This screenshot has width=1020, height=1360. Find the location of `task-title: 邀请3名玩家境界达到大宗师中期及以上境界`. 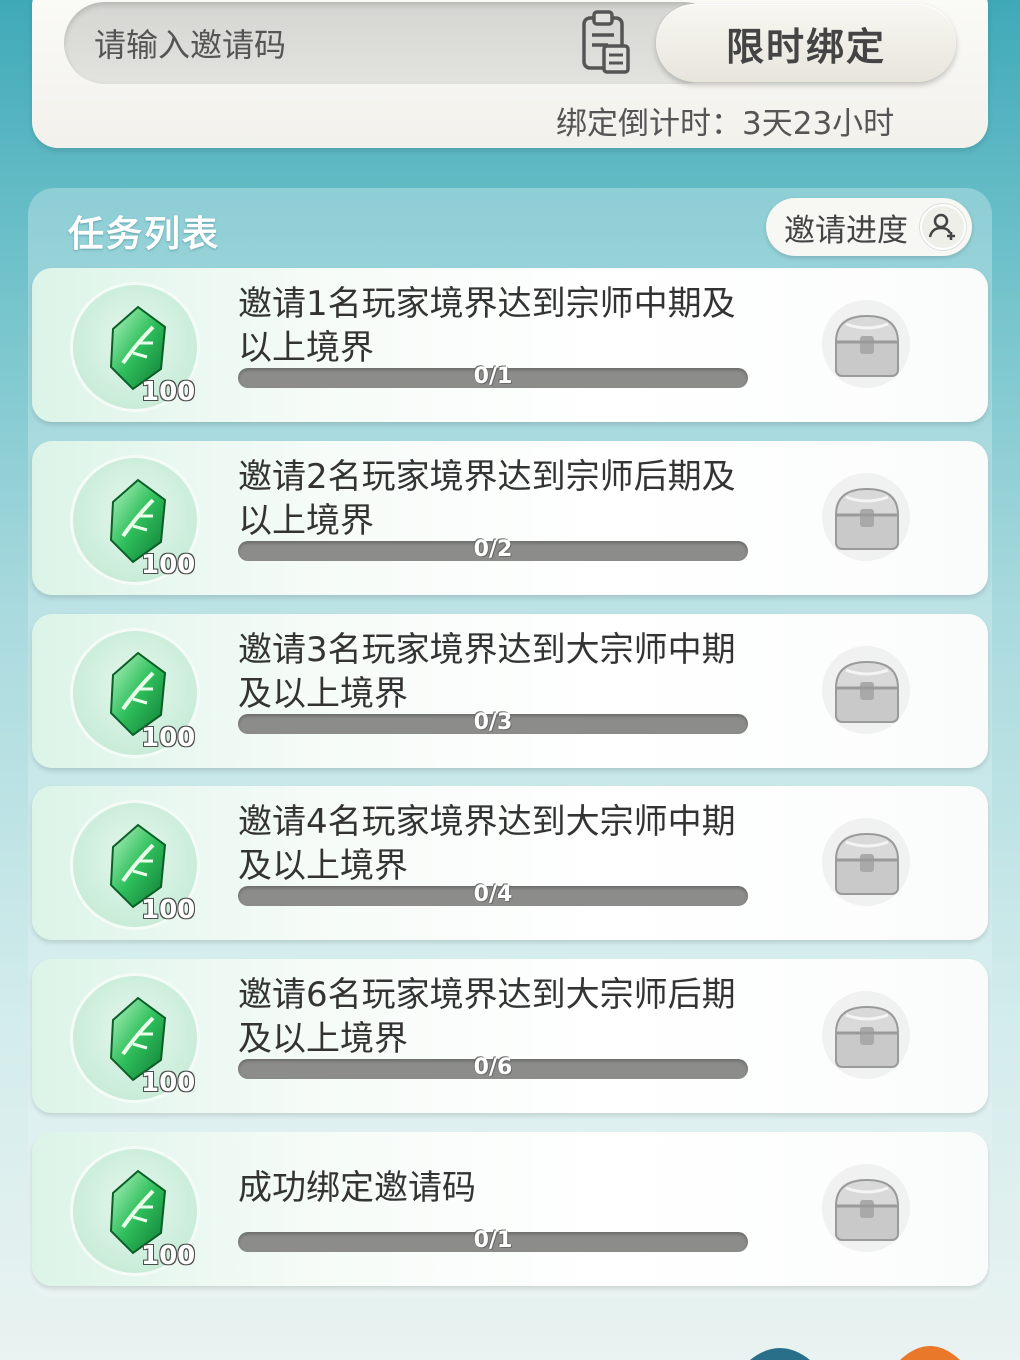

task-title: 邀请3名玩家境界达到大宗师中期及以上境界 is located at coordinates (487, 671).